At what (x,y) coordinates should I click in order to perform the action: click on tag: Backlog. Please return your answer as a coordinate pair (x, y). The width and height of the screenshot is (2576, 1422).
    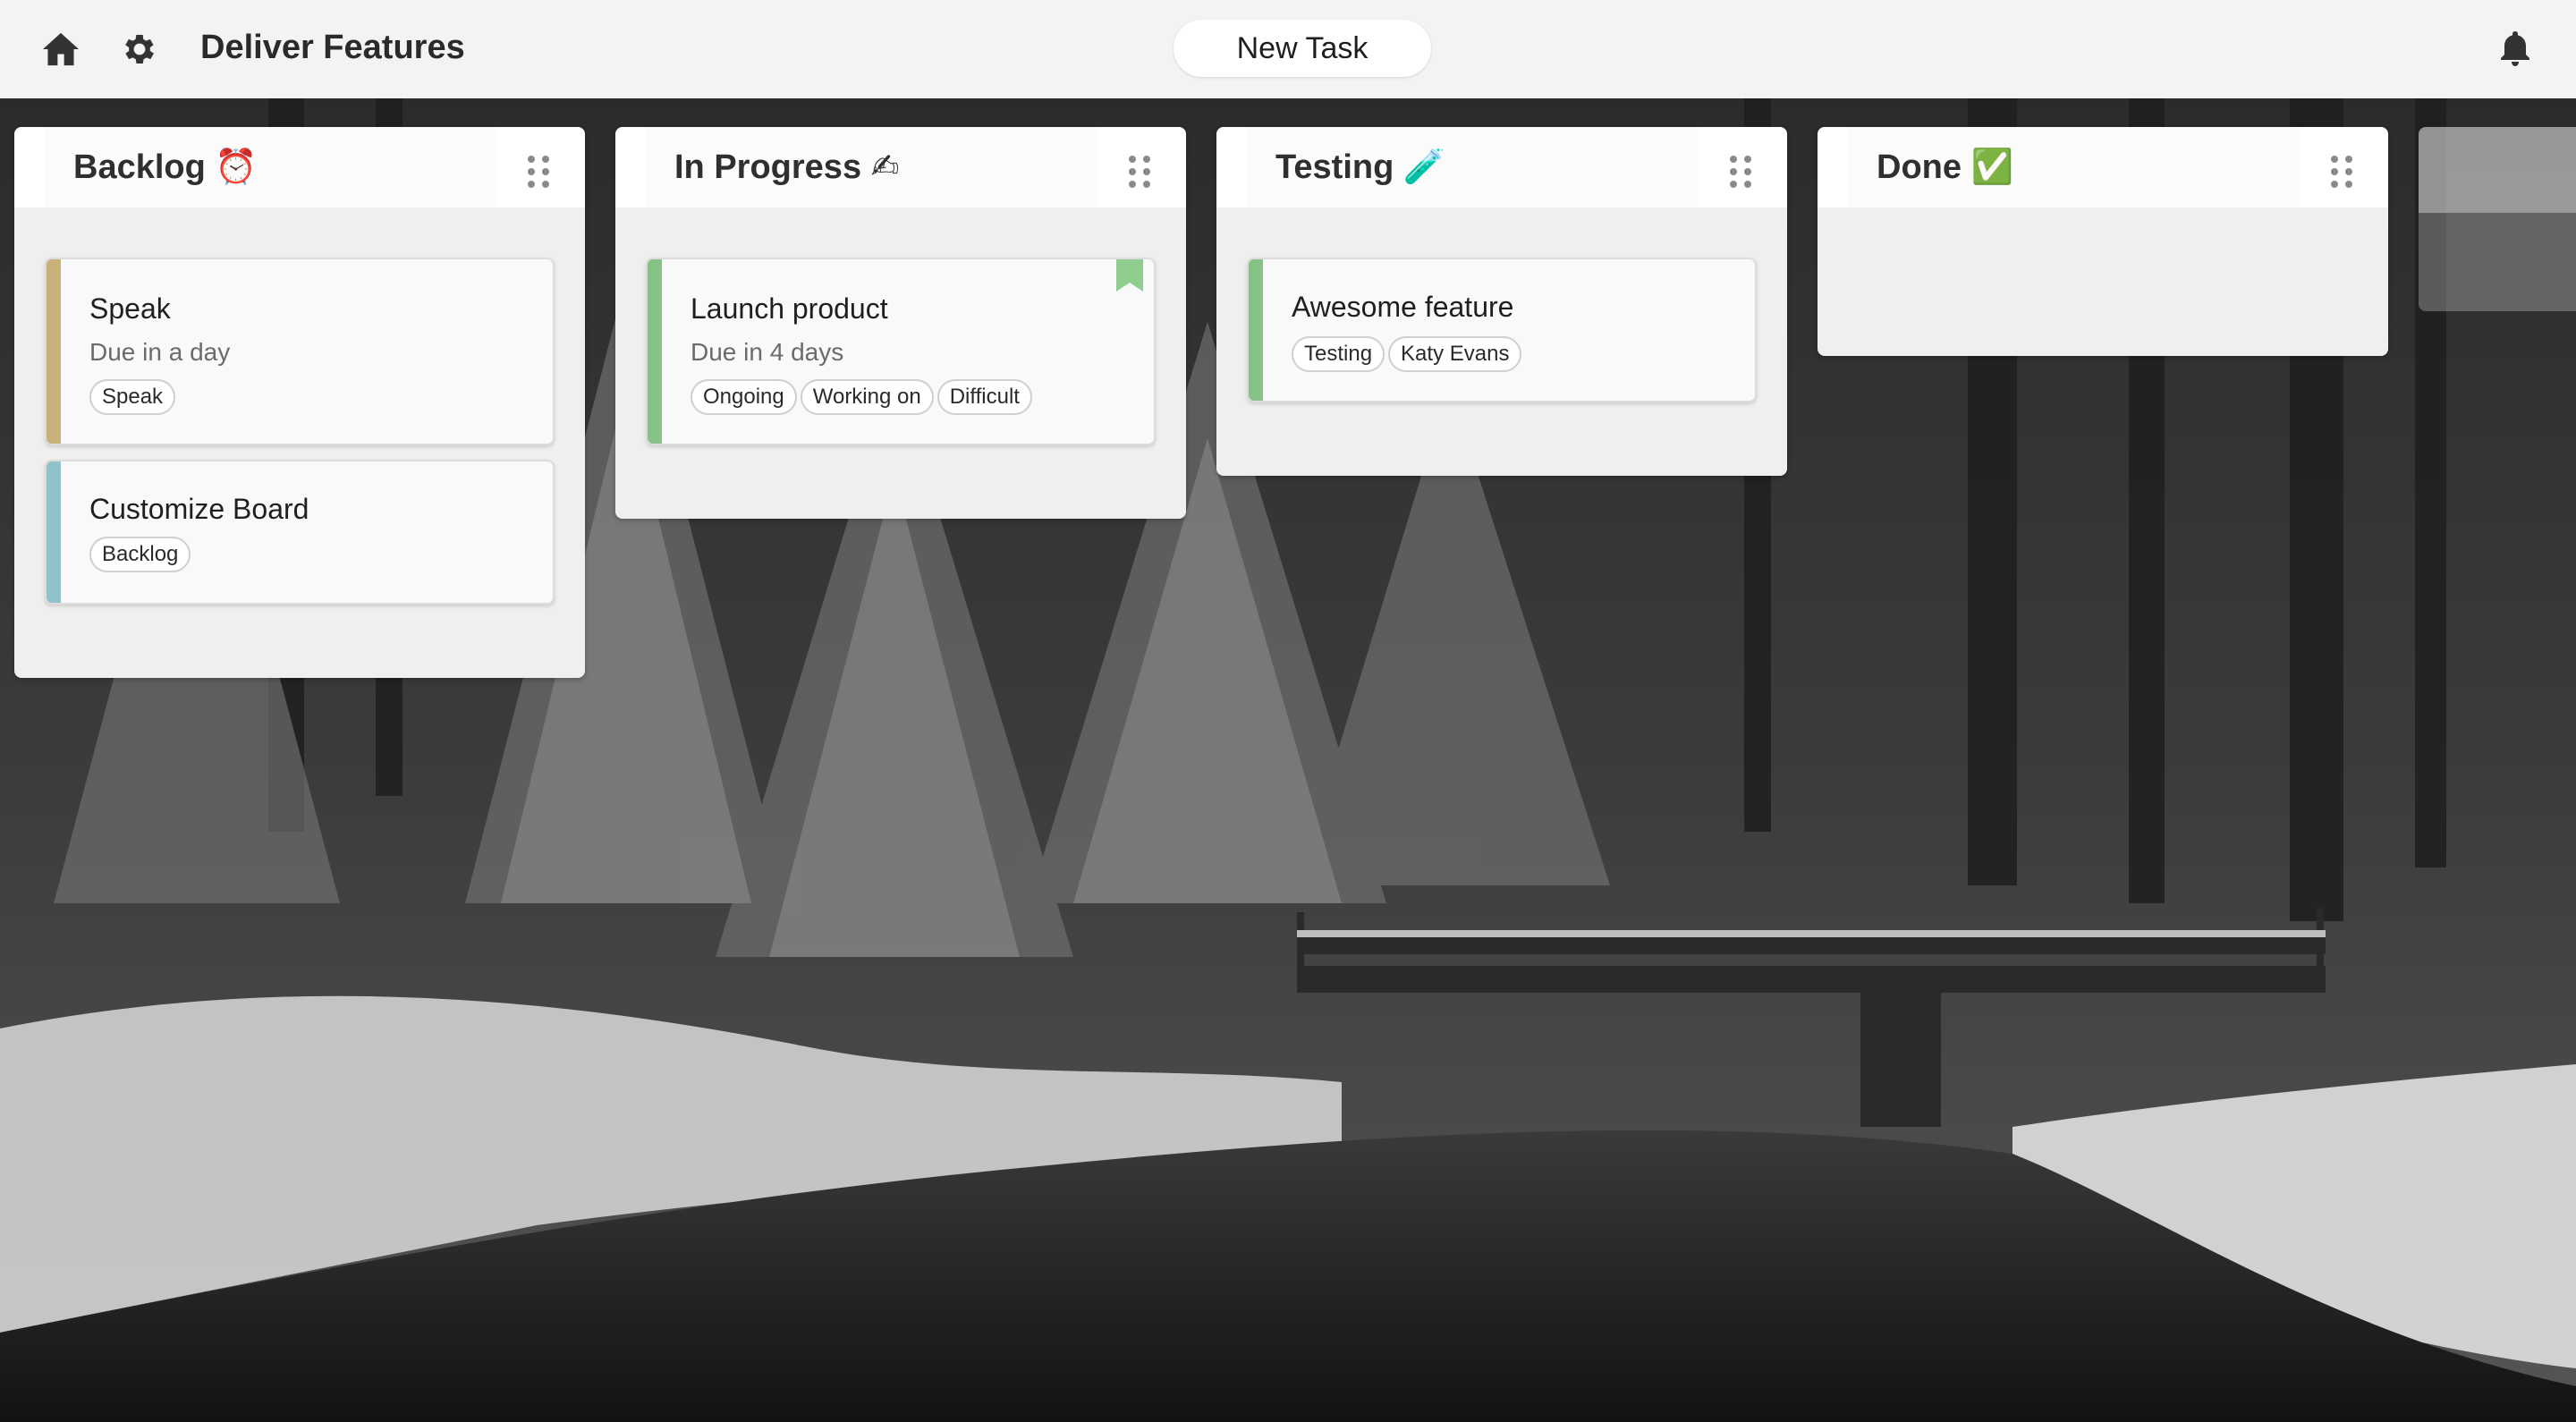
    Looking at the image, I should click on (140, 554).